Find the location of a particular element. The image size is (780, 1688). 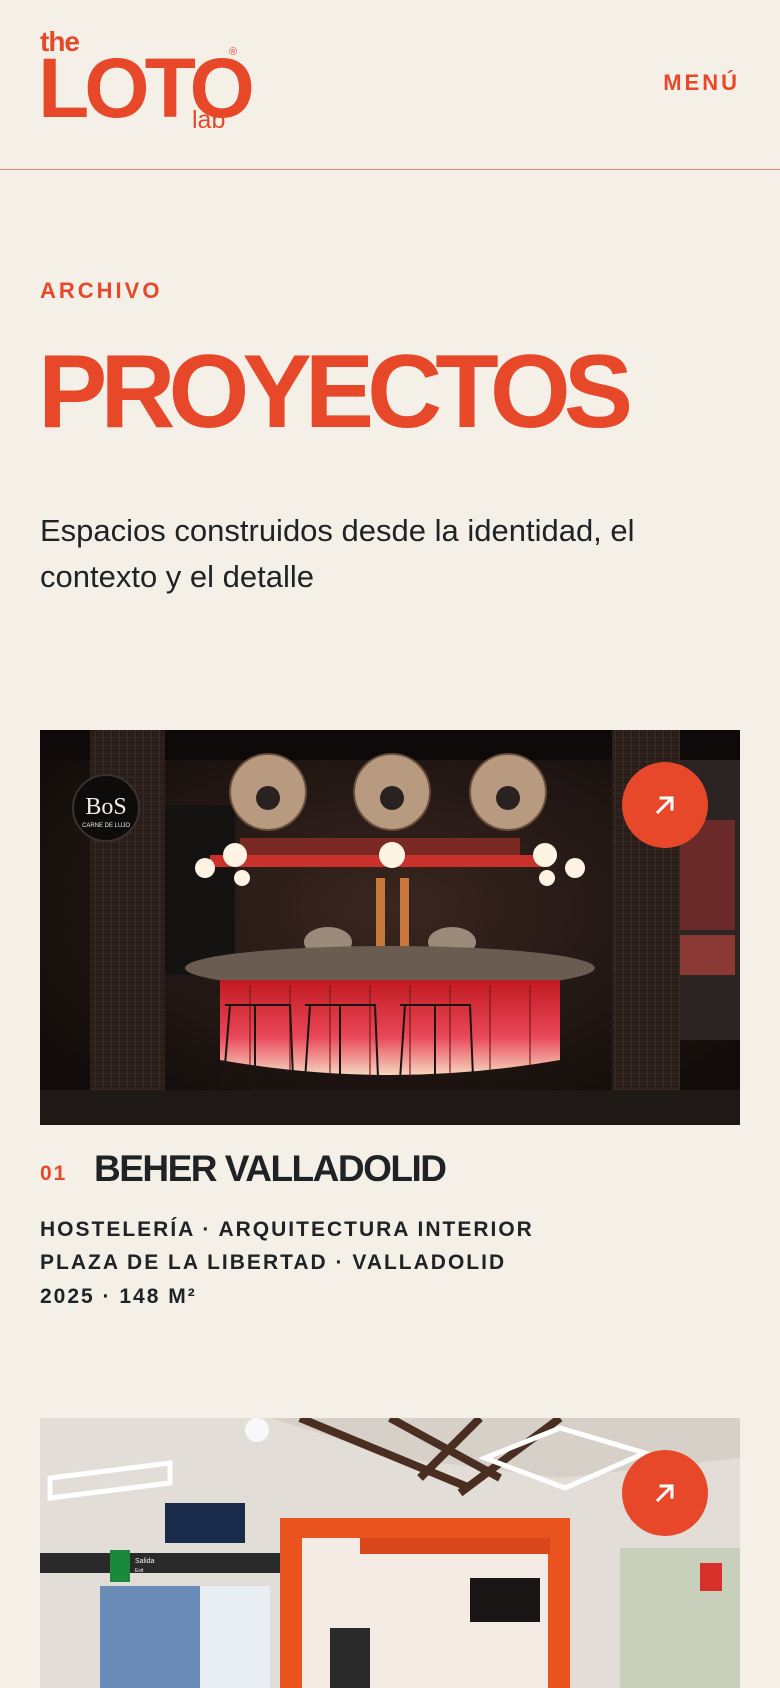

loto-lab-logo: the LOTO ® lab is located at coordinates (146, 79).